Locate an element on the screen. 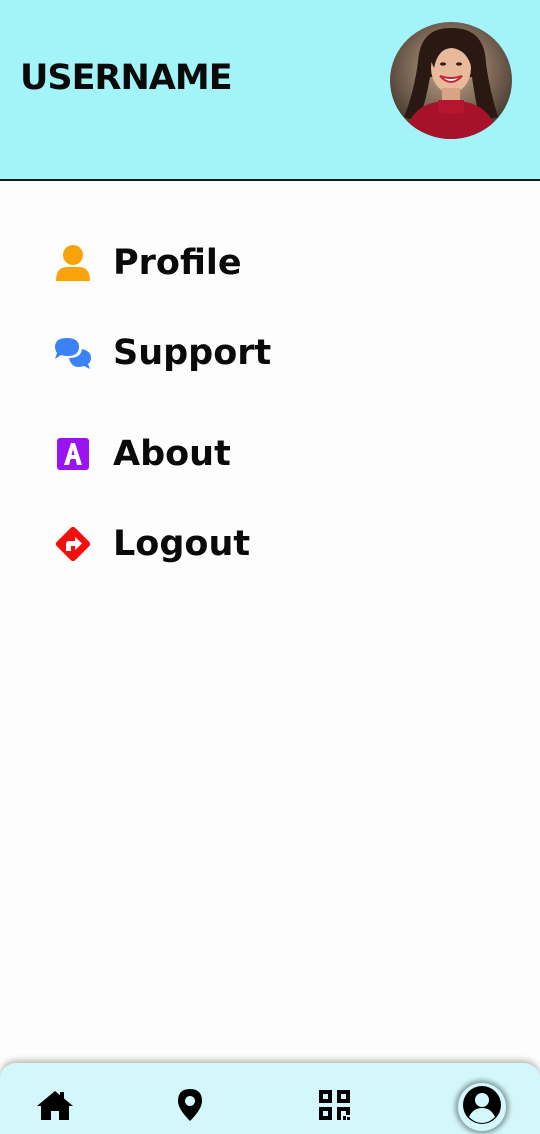 The height and width of the screenshot is (1134, 540). avatar-photo is located at coordinates (451, 80).